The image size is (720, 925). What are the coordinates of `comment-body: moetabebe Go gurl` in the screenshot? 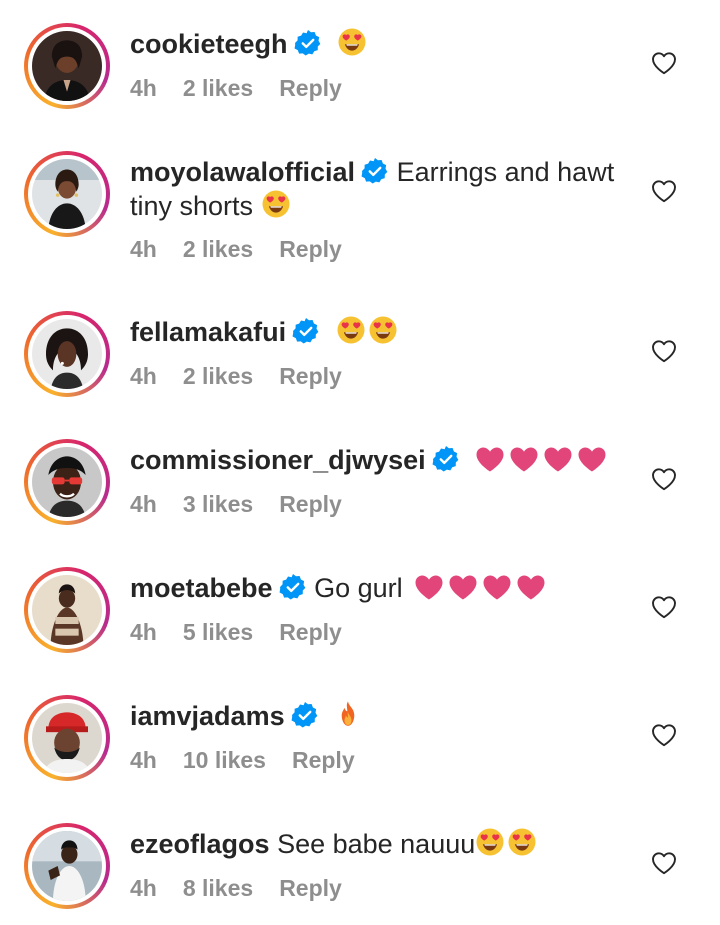 It's located at (380, 588).